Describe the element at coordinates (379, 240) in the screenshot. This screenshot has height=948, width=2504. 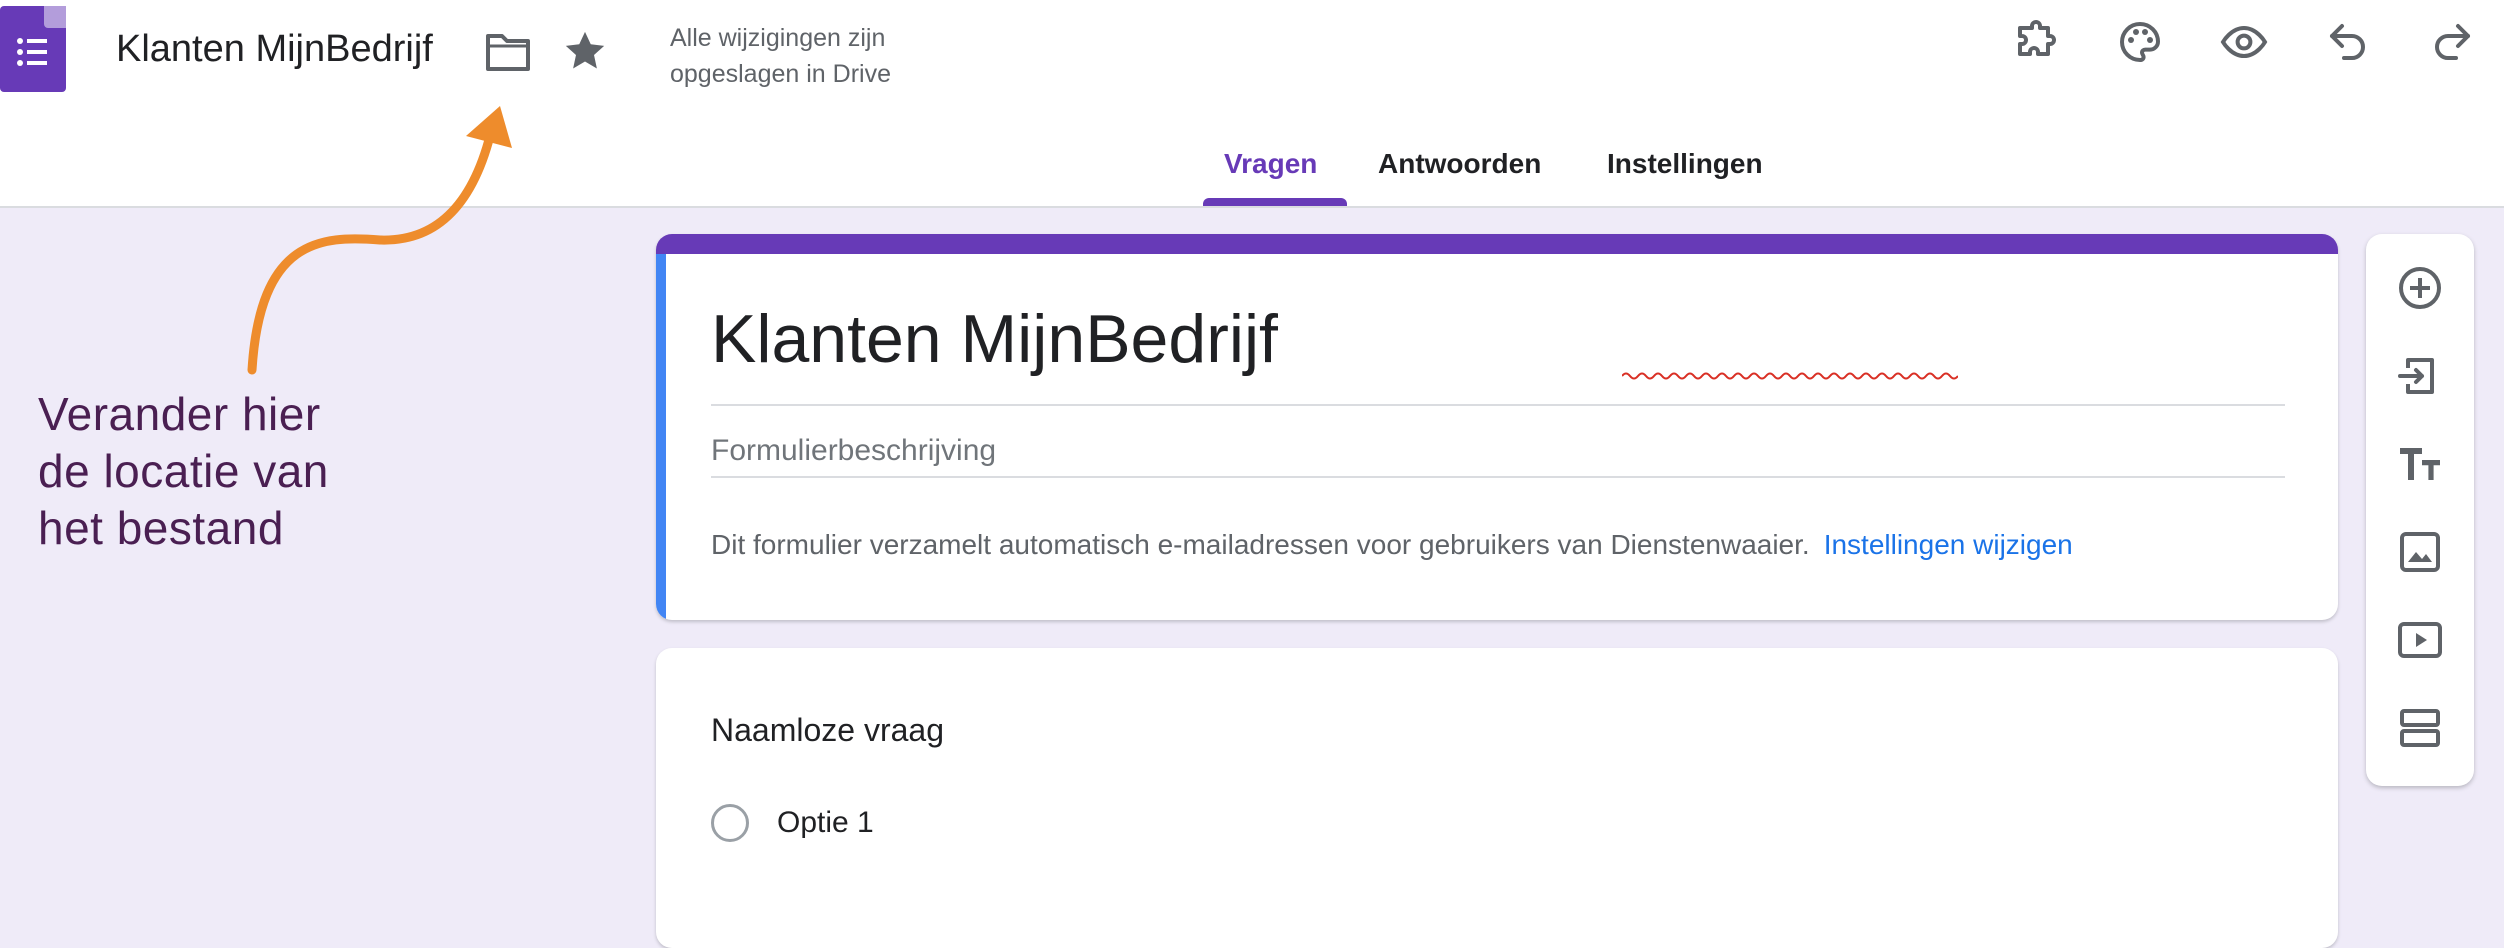
I see `annotation-arrow` at that location.